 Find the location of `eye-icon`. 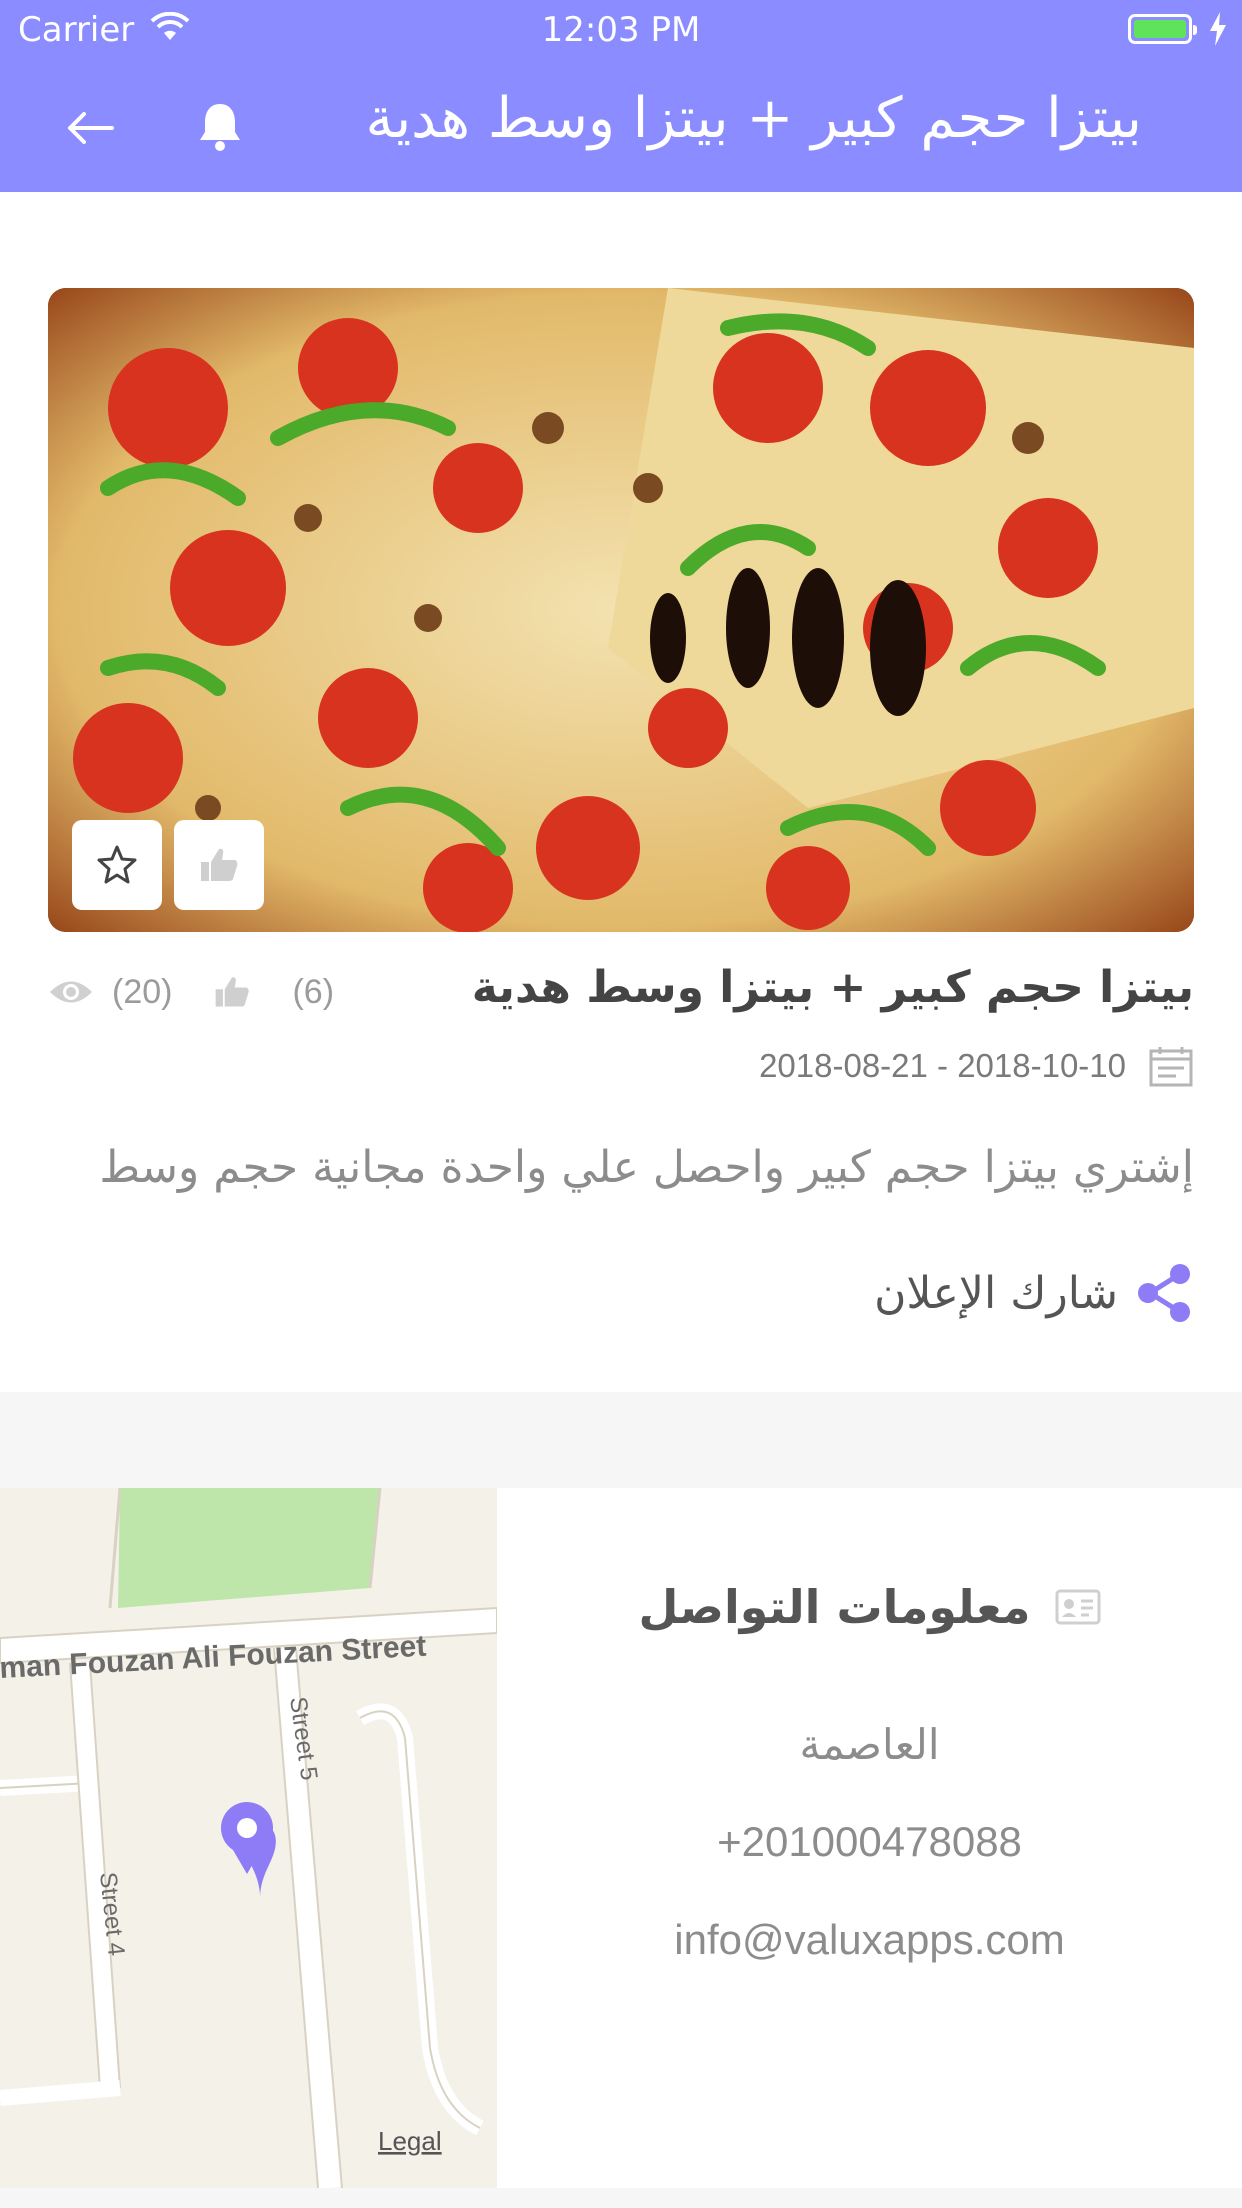

eye-icon is located at coordinates (71, 992).